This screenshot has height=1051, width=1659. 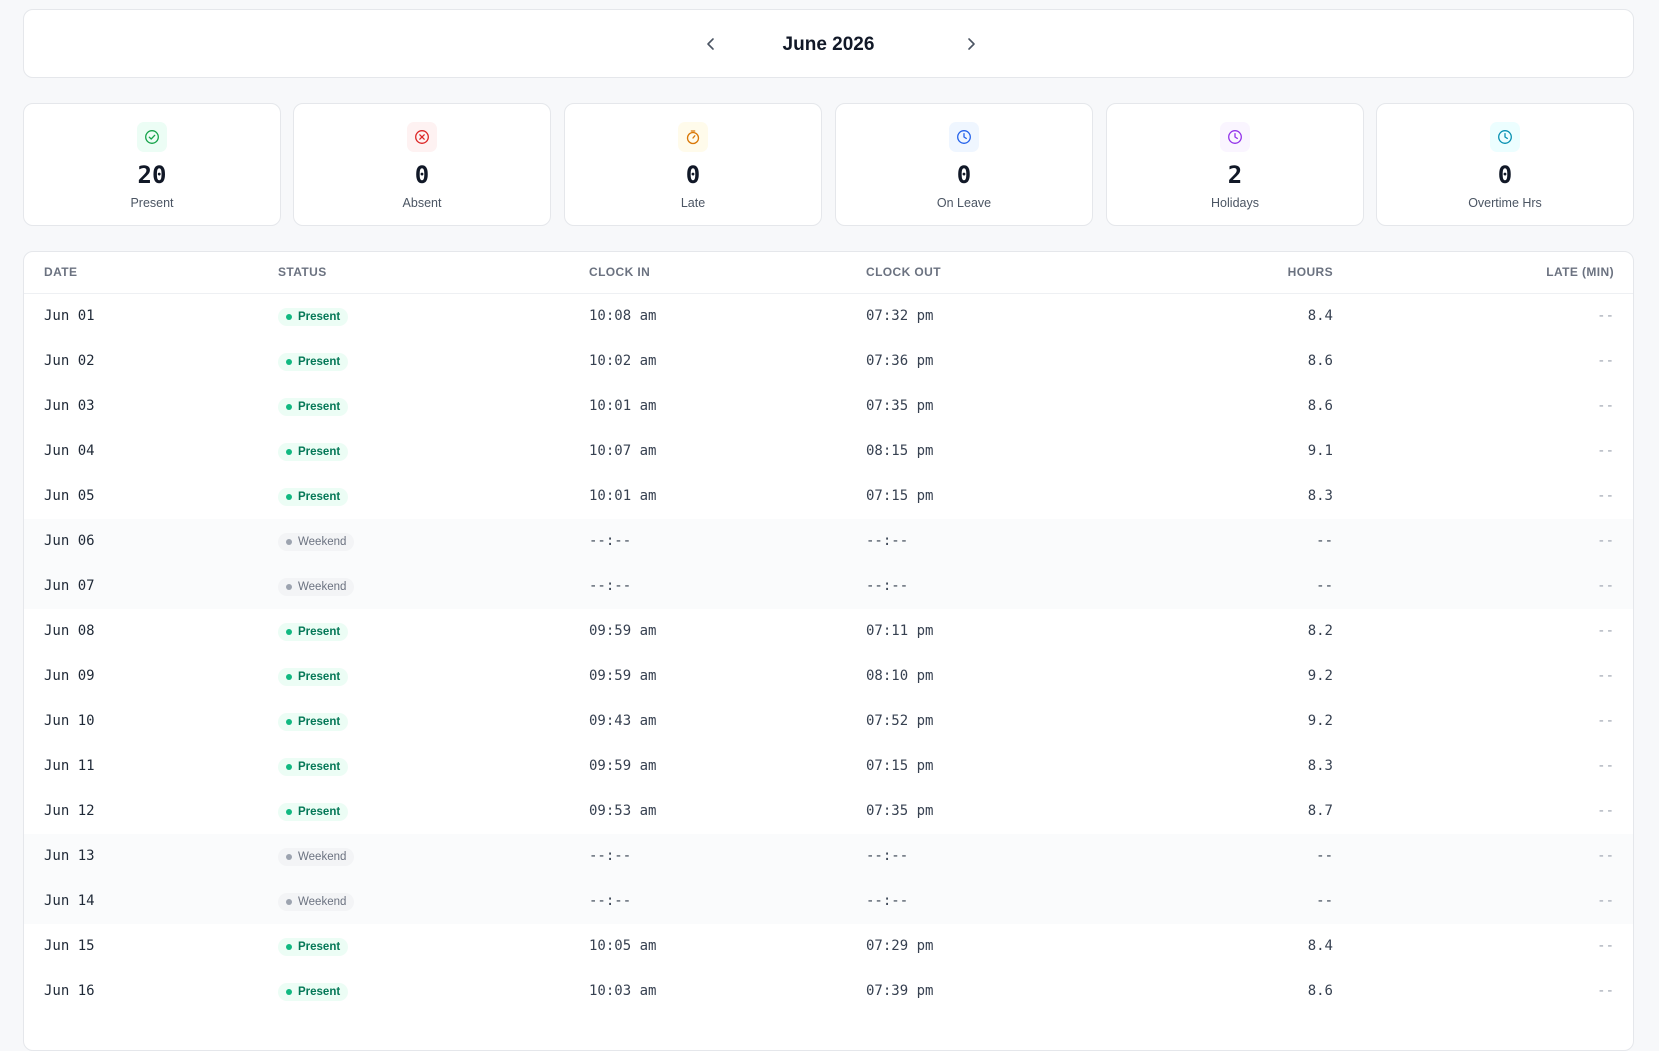 I want to click on table-row: Jun 11 Present 09:59 am 07:15 pm 8.3 --, so click(x=828, y=766).